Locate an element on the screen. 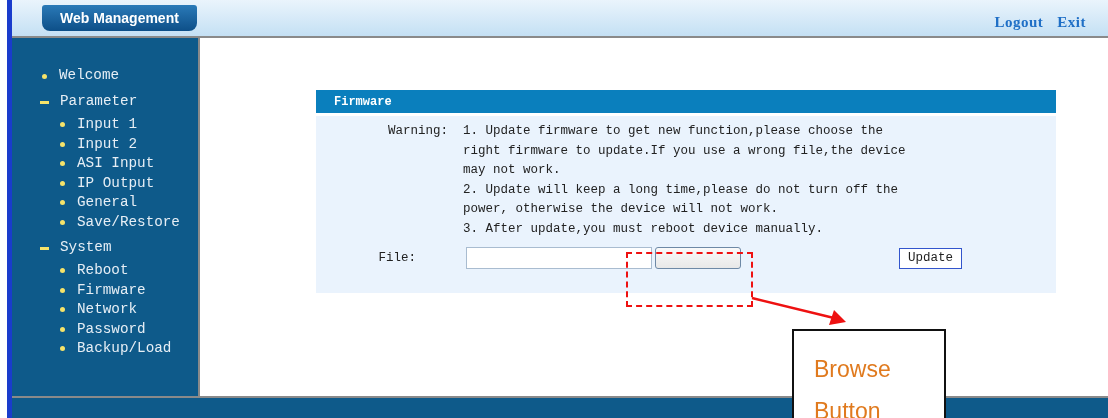 The width and height of the screenshot is (1108, 418). sidebar-group: Parameter is located at coordinates (99, 102).